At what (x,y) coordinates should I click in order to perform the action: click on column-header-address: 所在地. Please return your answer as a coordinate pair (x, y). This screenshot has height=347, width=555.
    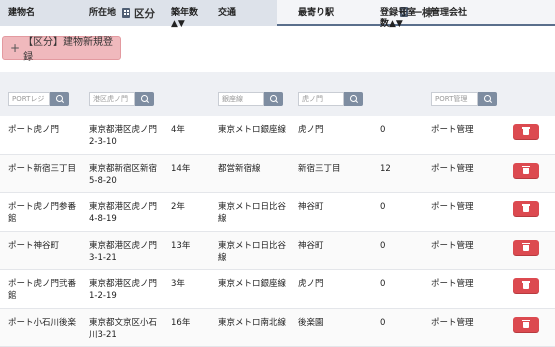
    Looking at the image, I should click on (102, 13).